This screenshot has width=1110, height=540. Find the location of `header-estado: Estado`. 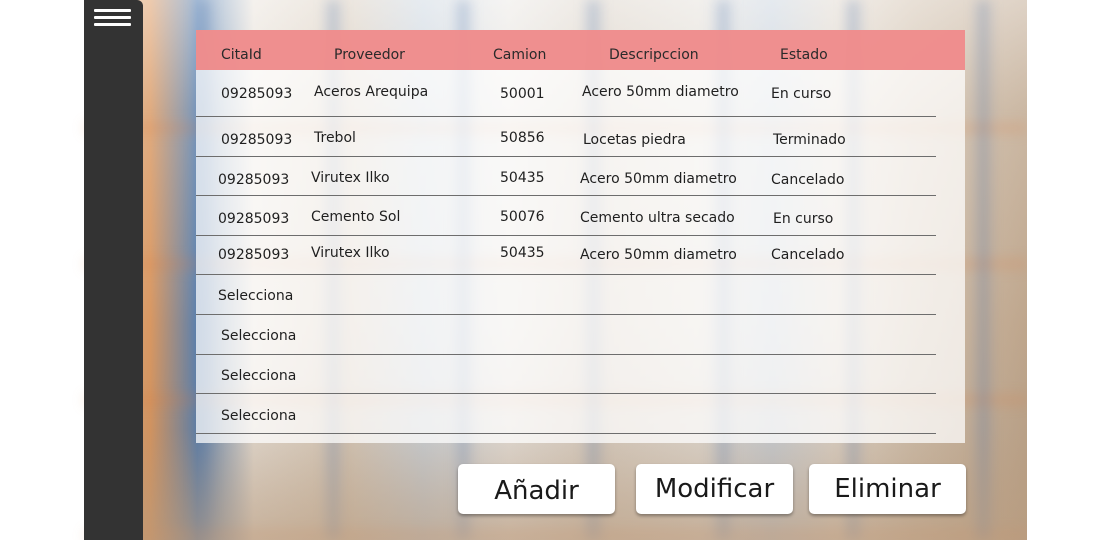

header-estado: Estado is located at coordinates (804, 55).